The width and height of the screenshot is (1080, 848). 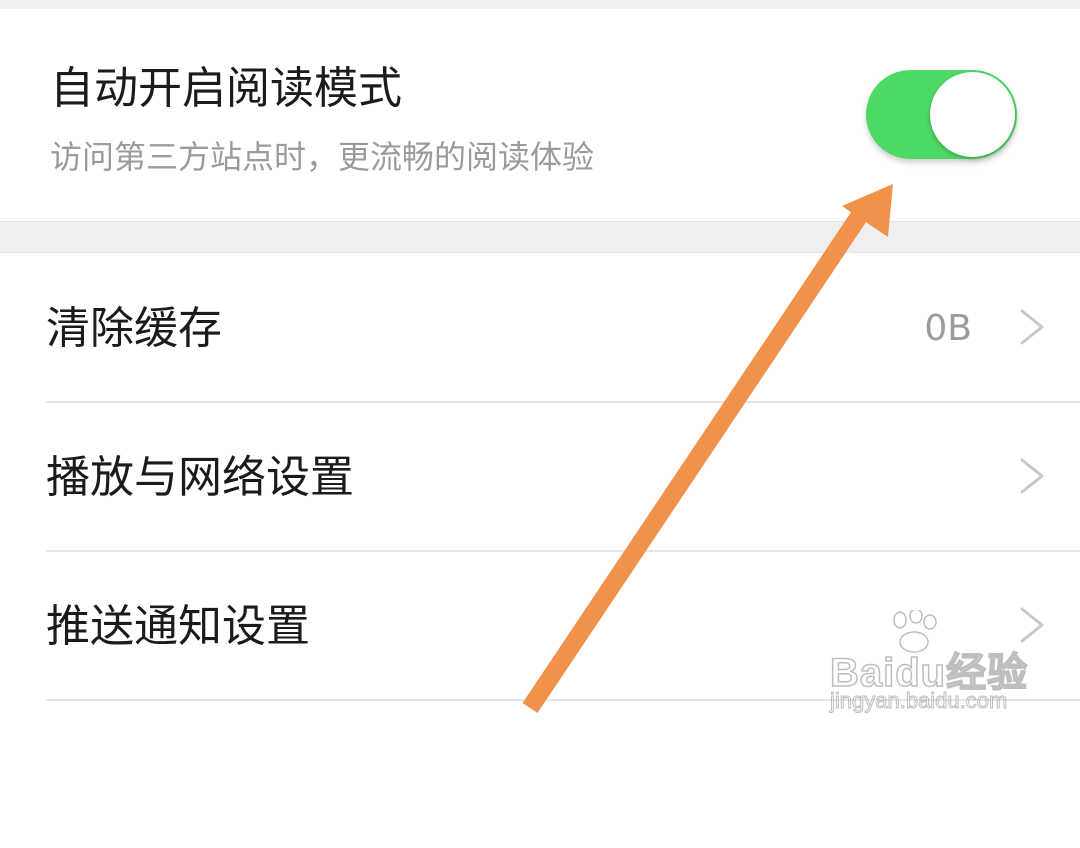 I want to click on reading-mode-title: 自动开启阅读模式, so click(x=226, y=88).